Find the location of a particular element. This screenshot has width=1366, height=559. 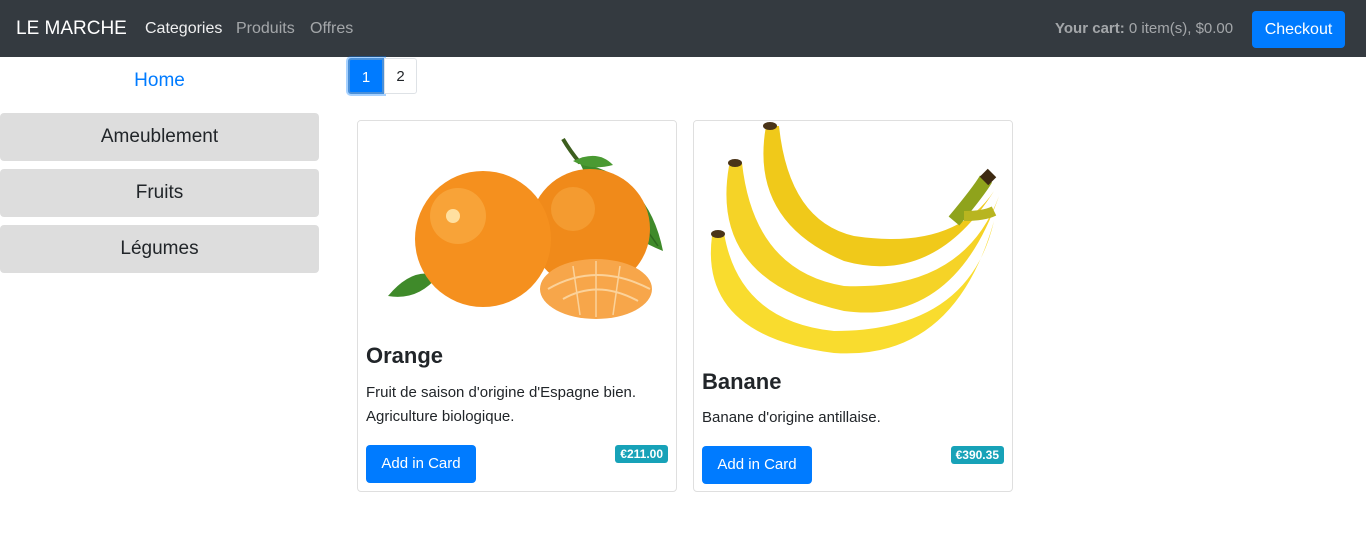

brand-logo: LE MARCHE is located at coordinates (71, 29).